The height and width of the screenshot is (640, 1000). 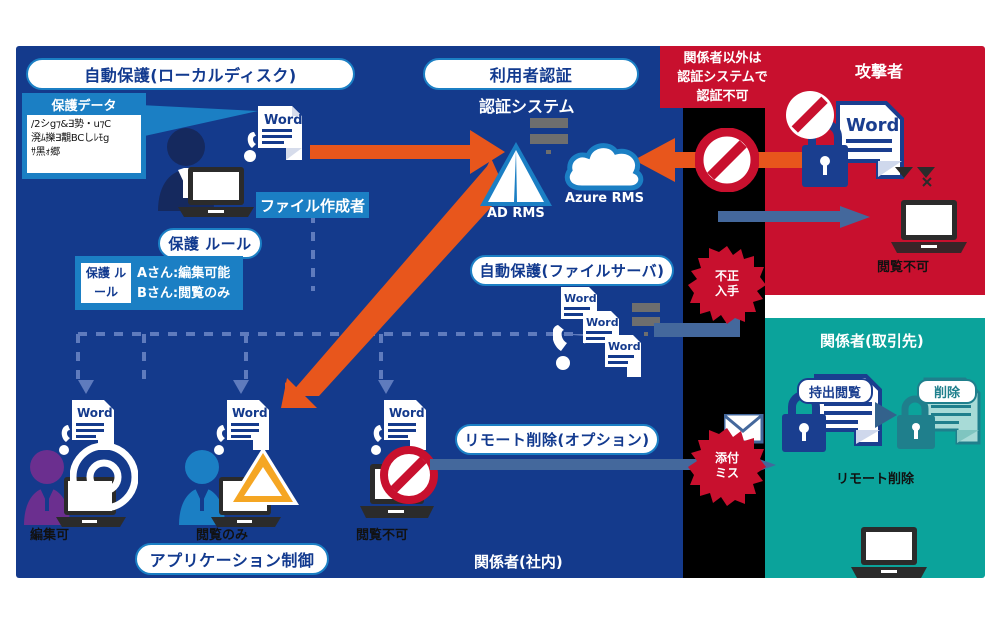 I want to click on protection-rule-box: 保護 ルール Aさん:編集可能 Bさん:閲覧のみ, so click(x=159, y=283).